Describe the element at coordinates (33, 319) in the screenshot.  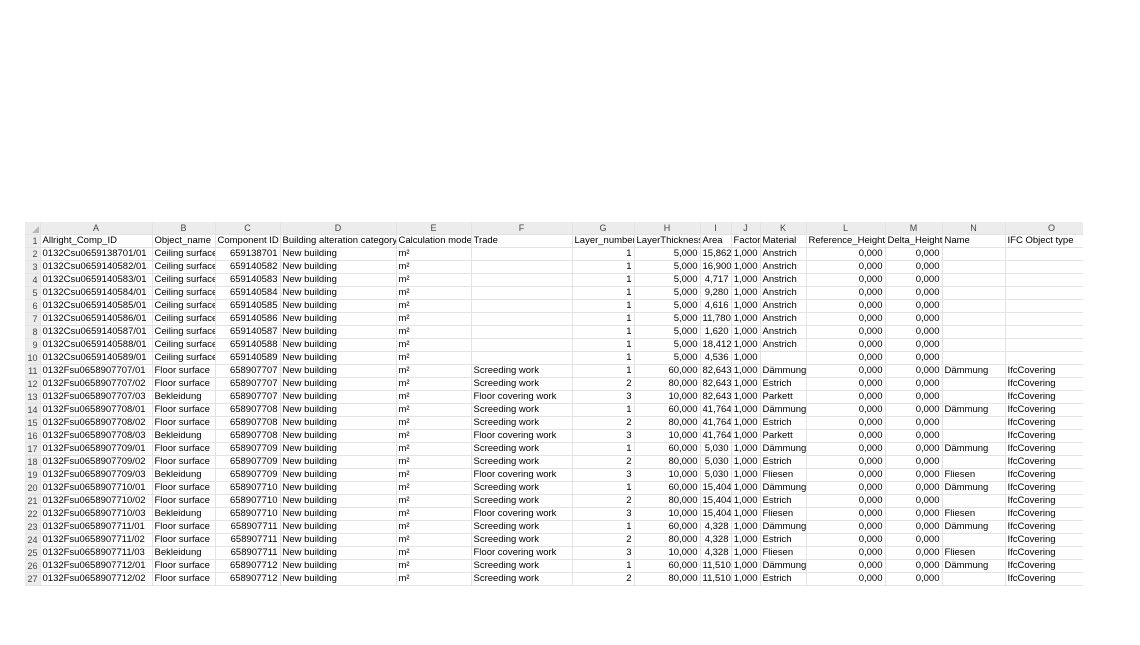
I see `row-number: 7` at that location.